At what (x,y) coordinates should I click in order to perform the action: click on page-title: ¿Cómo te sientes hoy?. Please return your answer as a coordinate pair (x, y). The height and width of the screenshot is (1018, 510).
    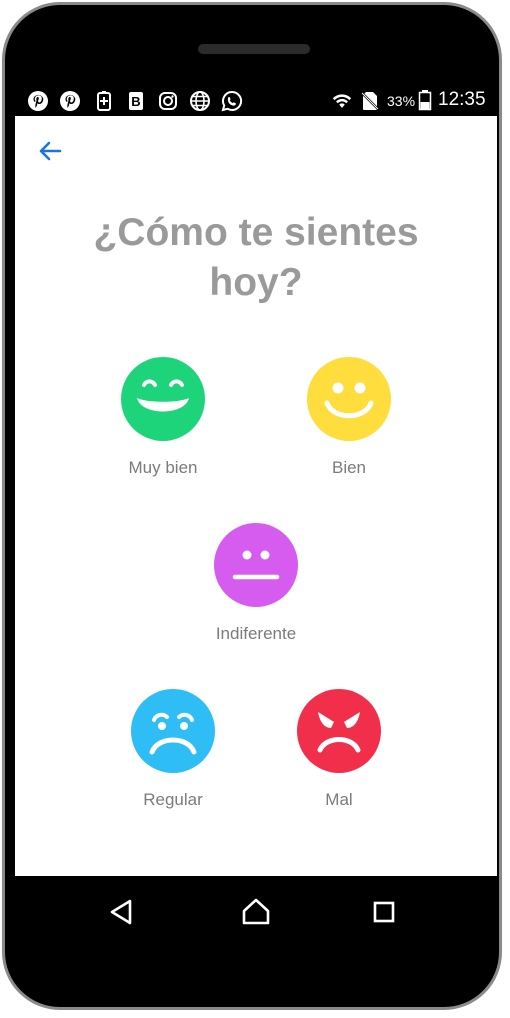
    Looking at the image, I should click on (256, 257).